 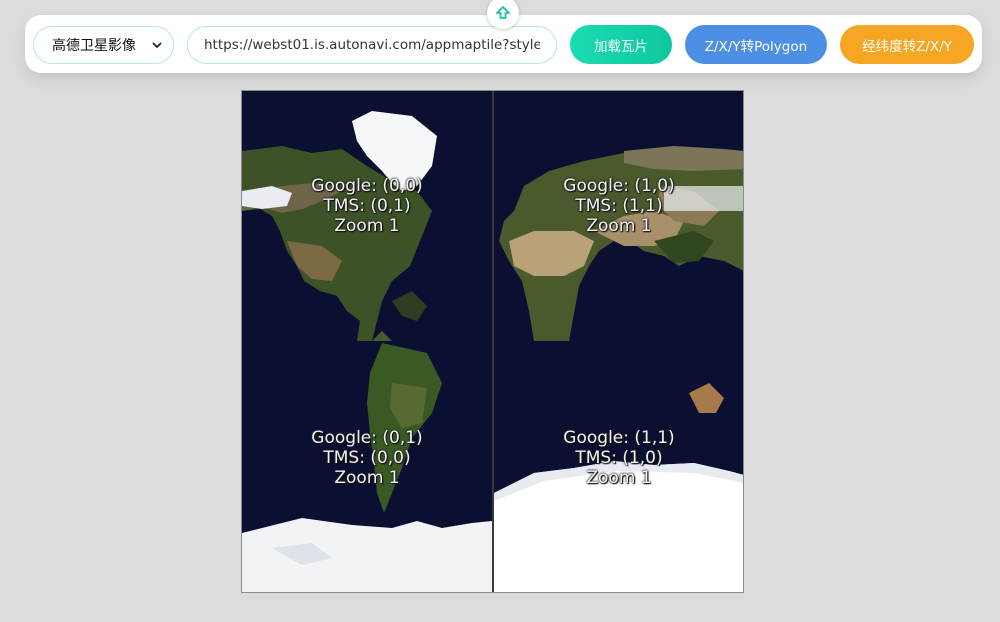 What do you see at coordinates (367, 186) in the screenshot?
I see `tile-google-coords: Google: (0,0)` at bounding box center [367, 186].